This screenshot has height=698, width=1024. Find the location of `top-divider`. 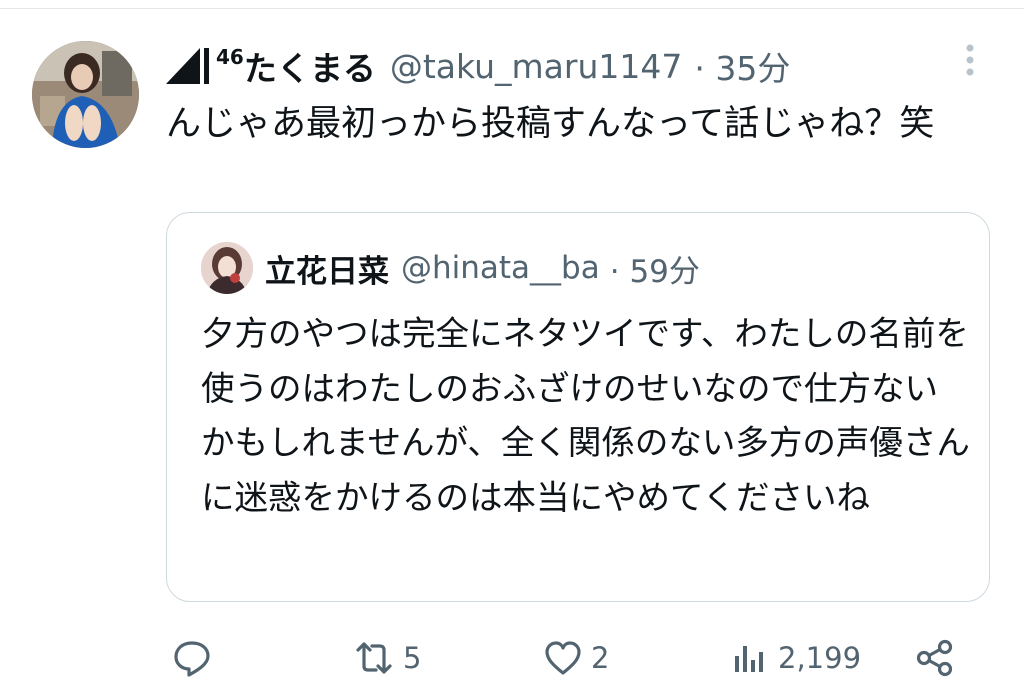

top-divider is located at coordinates (512, 8).